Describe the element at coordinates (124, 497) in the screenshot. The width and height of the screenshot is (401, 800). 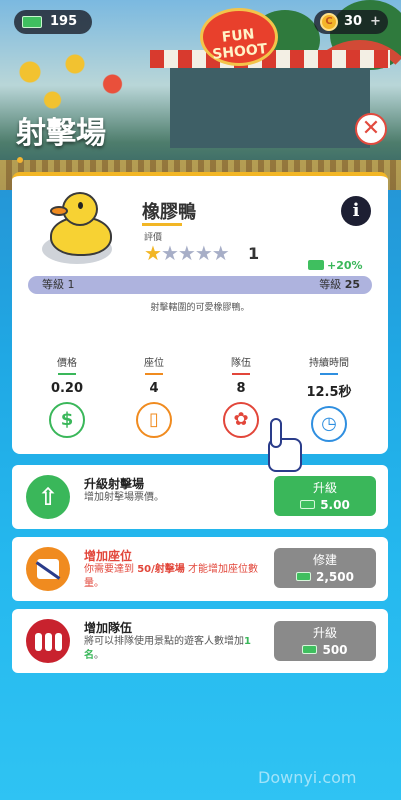
I see `upgrade-subtitle: 增加射擊場票價。` at that location.